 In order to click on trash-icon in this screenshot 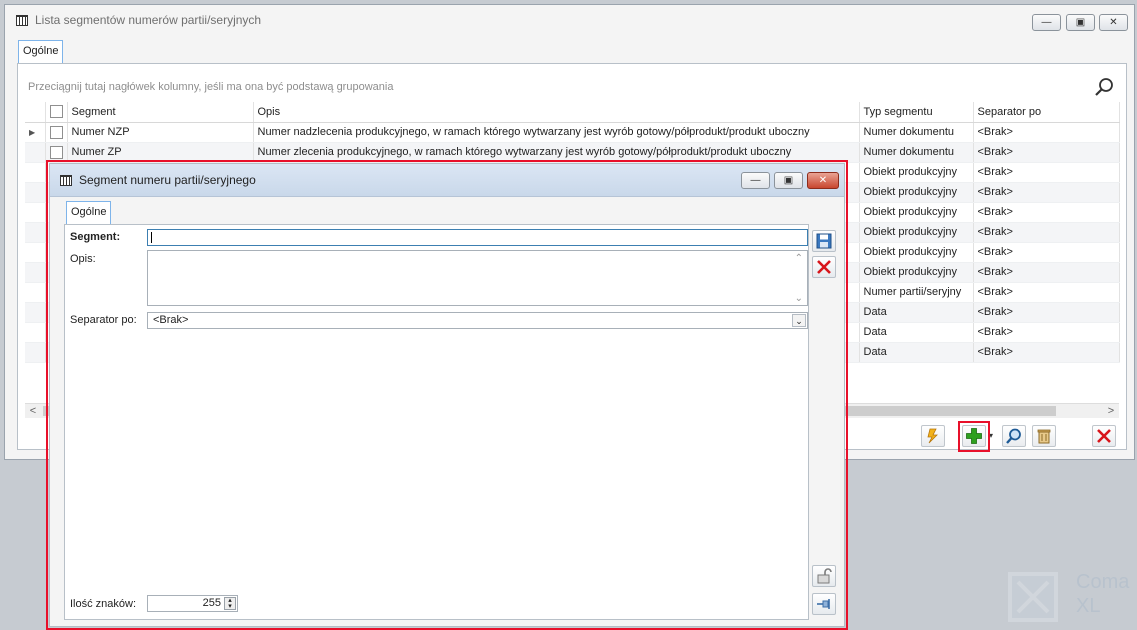, I will do `click(1044, 436)`.